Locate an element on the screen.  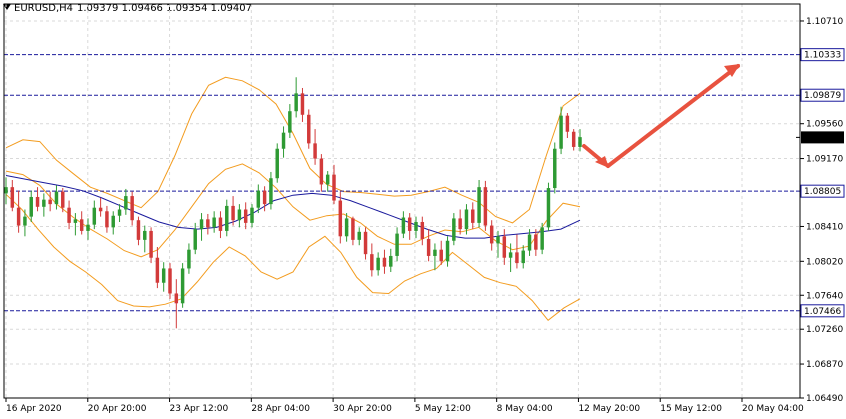
y-tick-label: 1.08020 is located at coordinates (824, 262).